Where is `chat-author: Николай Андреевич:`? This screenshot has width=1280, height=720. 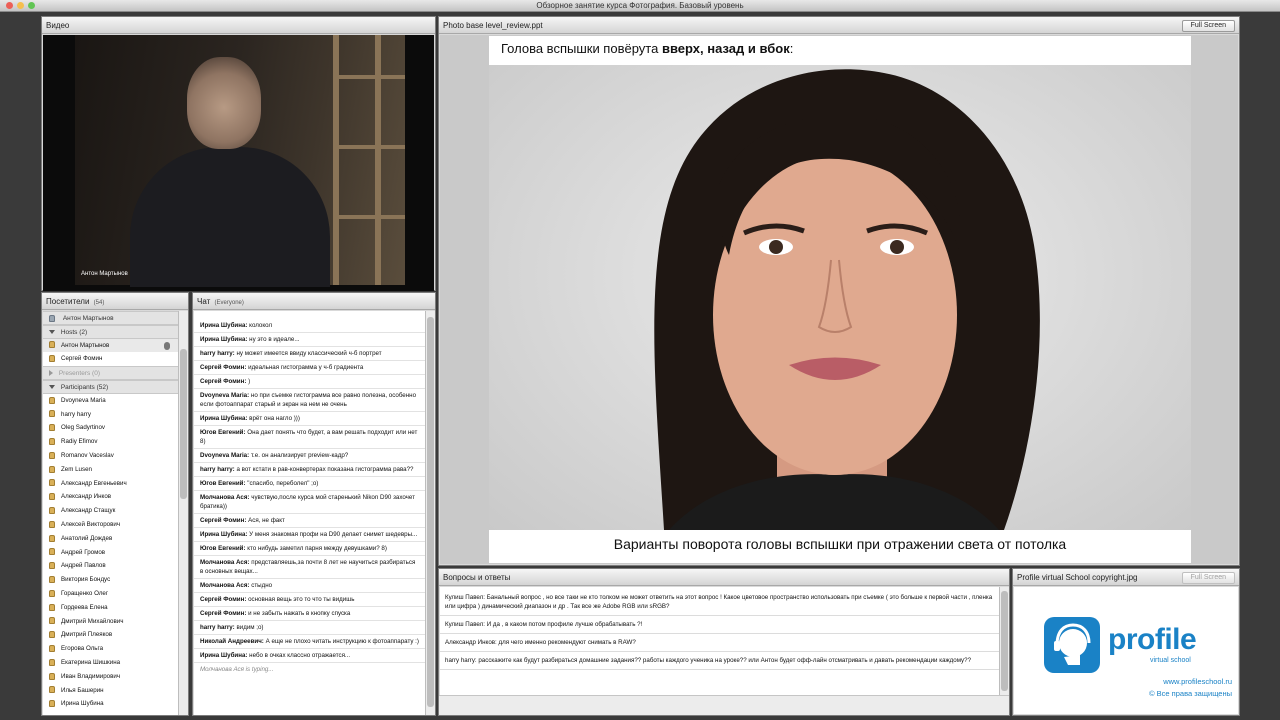
chat-author: Николай Андреевич: is located at coordinates (232, 641).